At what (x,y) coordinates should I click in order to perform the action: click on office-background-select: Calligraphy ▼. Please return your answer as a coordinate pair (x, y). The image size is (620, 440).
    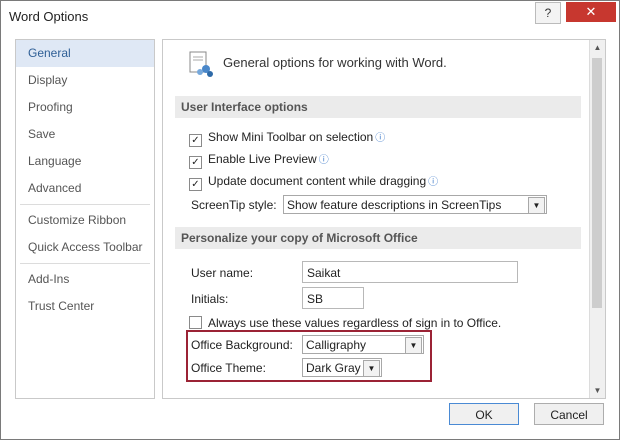
    Looking at the image, I should click on (363, 344).